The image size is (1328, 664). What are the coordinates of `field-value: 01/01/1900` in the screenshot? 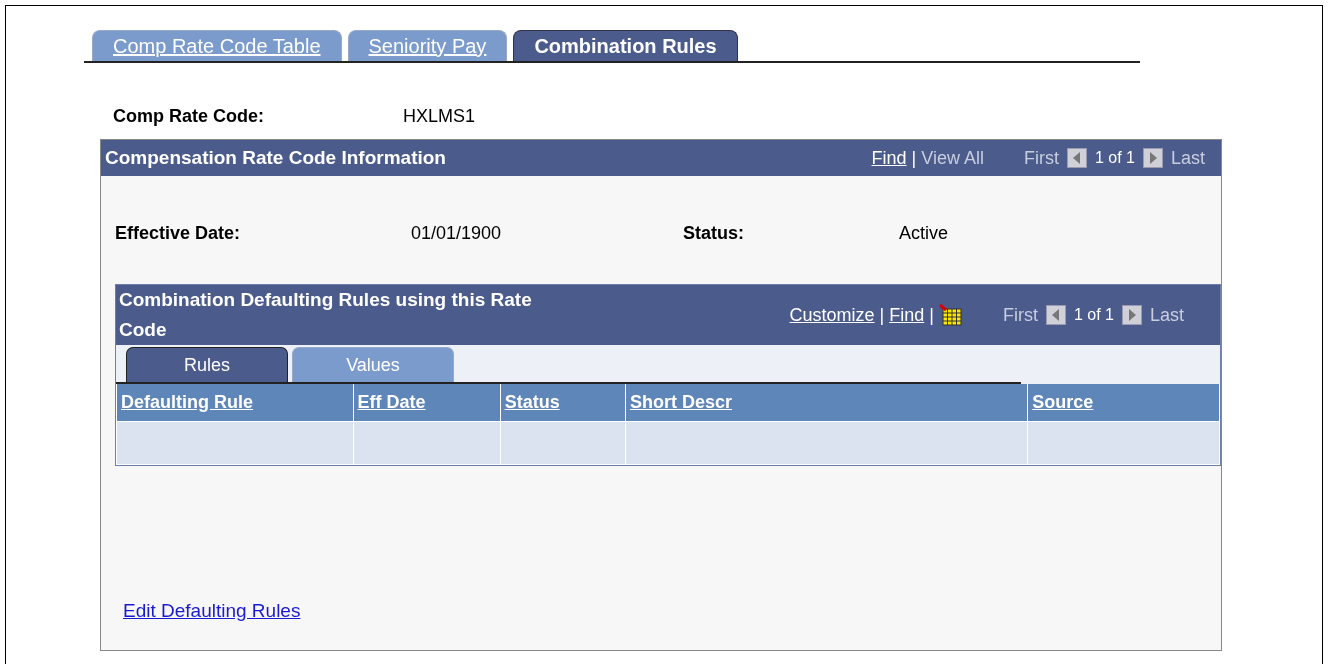 It's located at (457, 233).